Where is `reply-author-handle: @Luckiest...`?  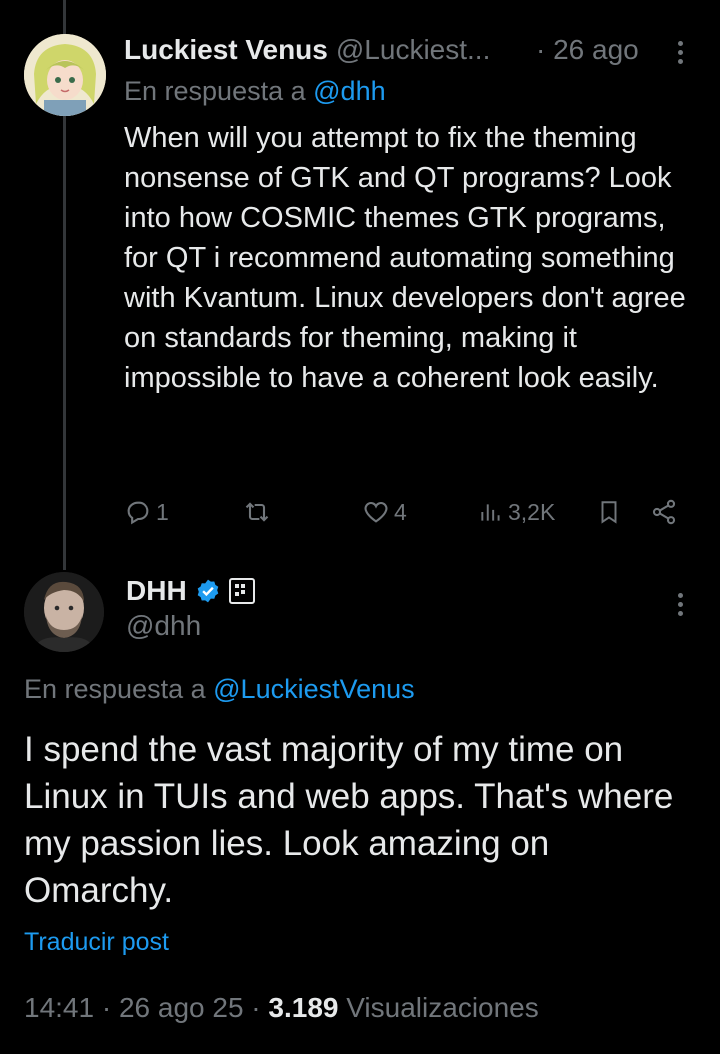
reply-author-handle: @Luckiest... is located at coordinates (413, 50).